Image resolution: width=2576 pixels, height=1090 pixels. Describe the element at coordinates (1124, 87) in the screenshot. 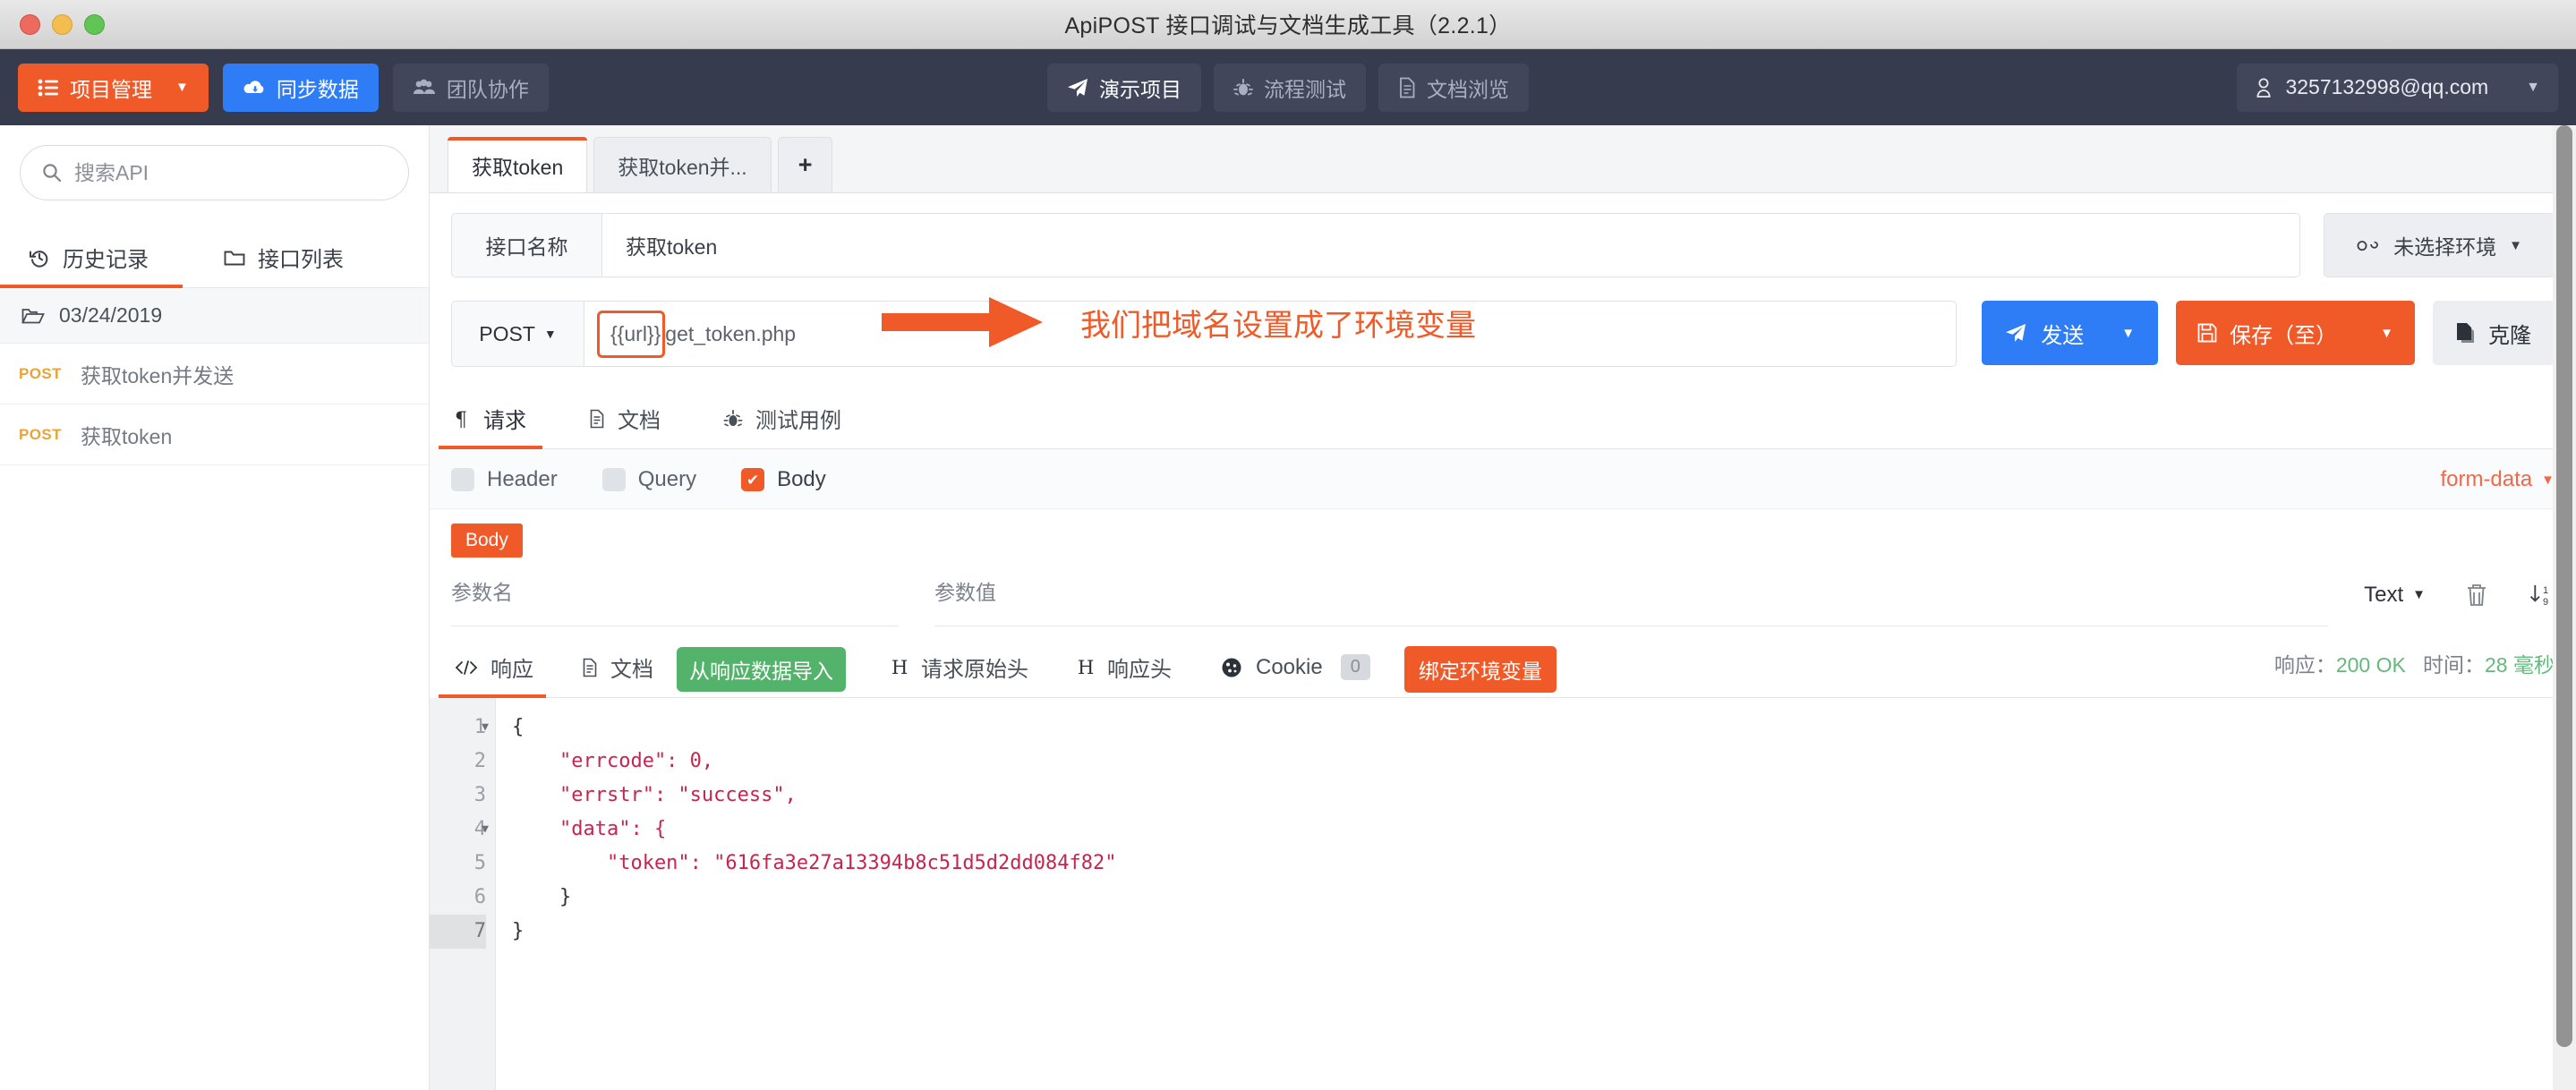

I see `demo-project-button: 演示项目` at that location.